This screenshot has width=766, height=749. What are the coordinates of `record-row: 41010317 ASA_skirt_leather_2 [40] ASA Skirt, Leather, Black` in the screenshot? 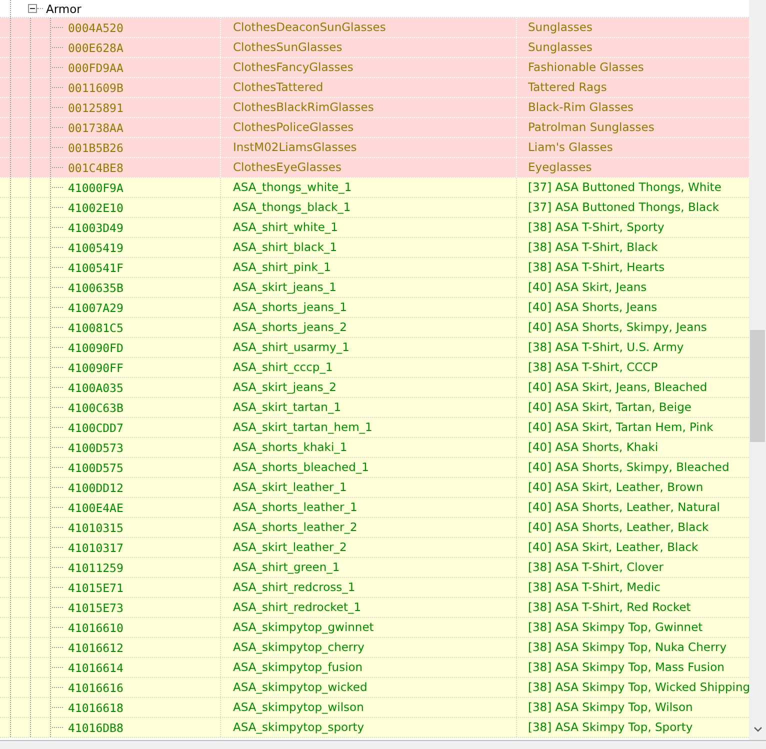 It's located at (374, 548).